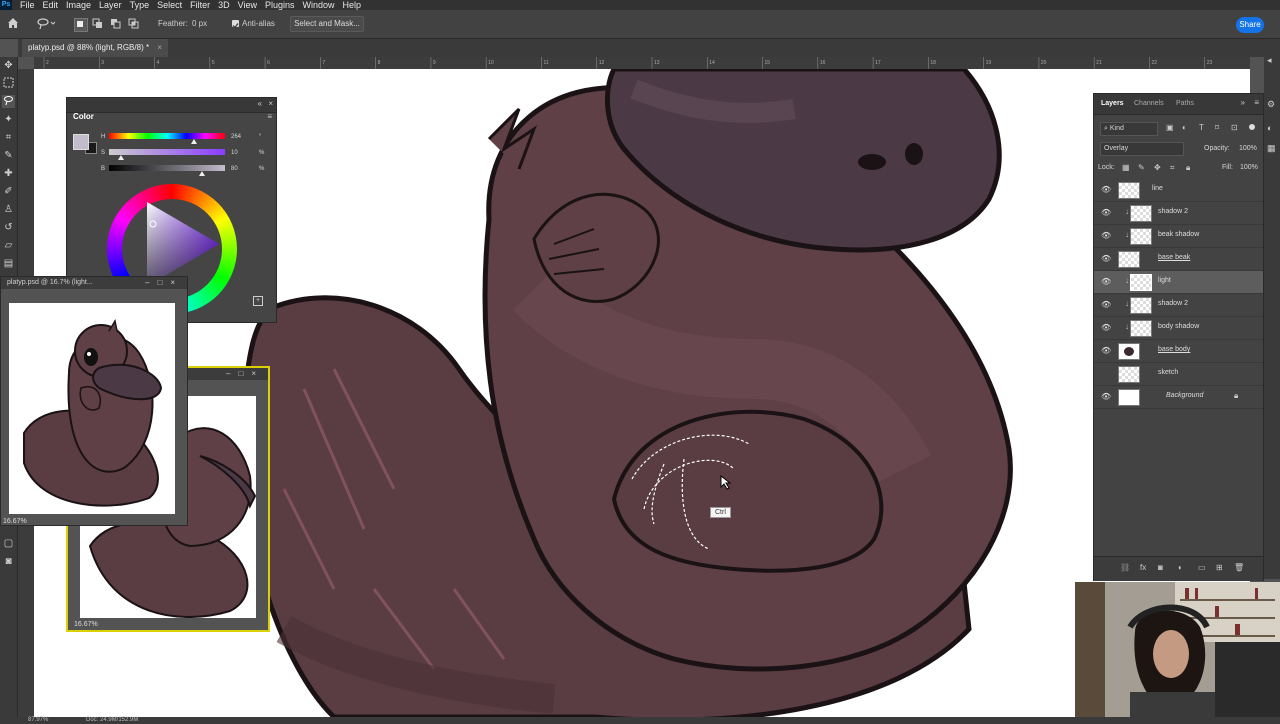  Describe the element at coordinates (1170, 127) in the screenshot. I see `filter-pixel-icon: ▣` at that location.